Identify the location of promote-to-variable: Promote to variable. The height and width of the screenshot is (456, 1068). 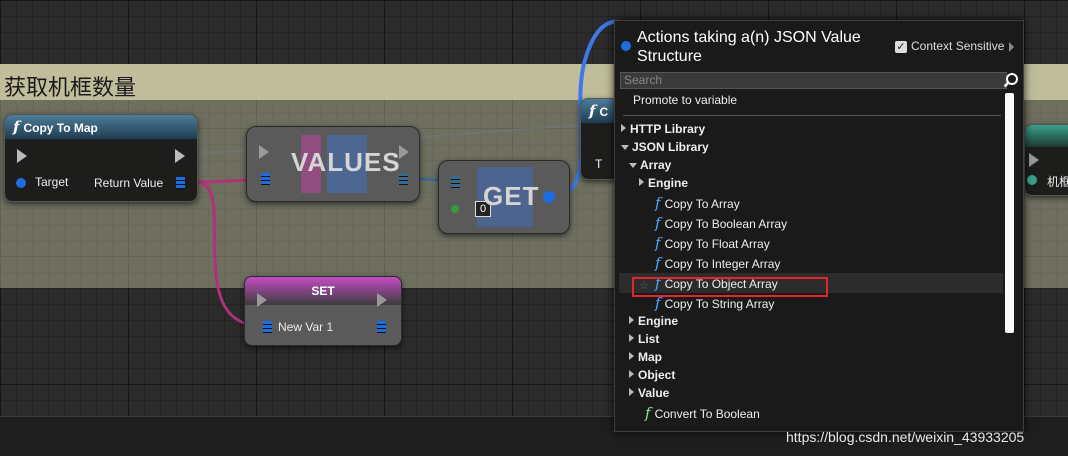
(685, 100).